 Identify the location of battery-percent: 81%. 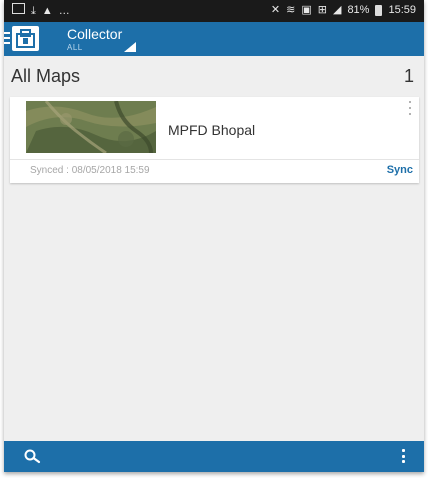
(358, 10).